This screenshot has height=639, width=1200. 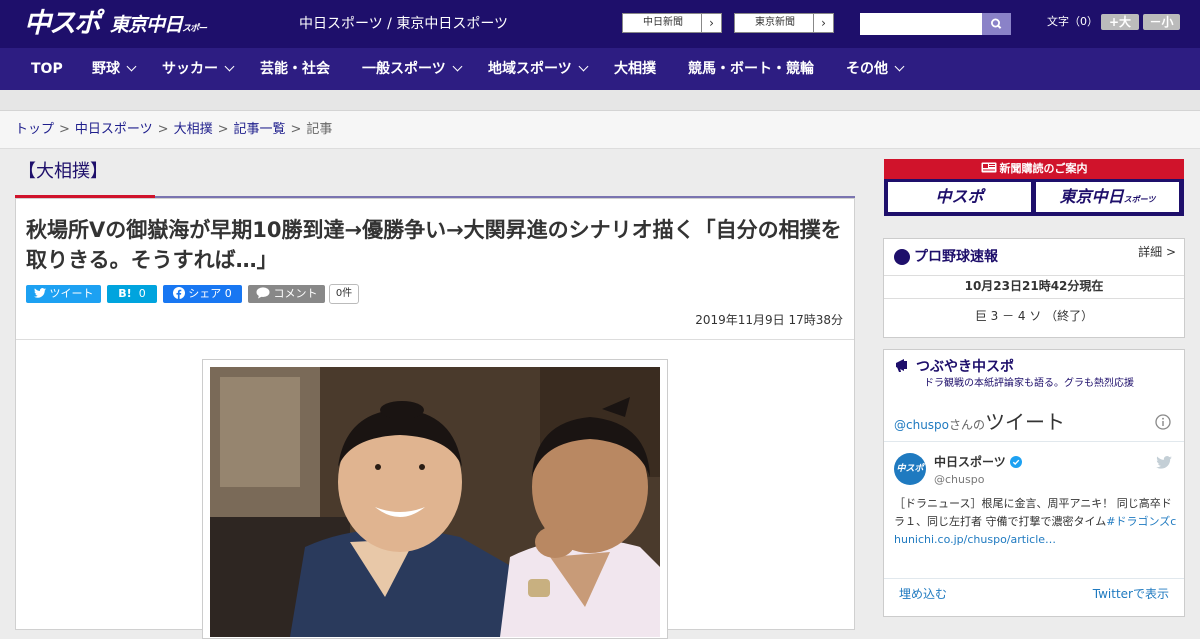 I want to click on tweet-account-name: 中日スポーツ, so click(x=978, y=462).